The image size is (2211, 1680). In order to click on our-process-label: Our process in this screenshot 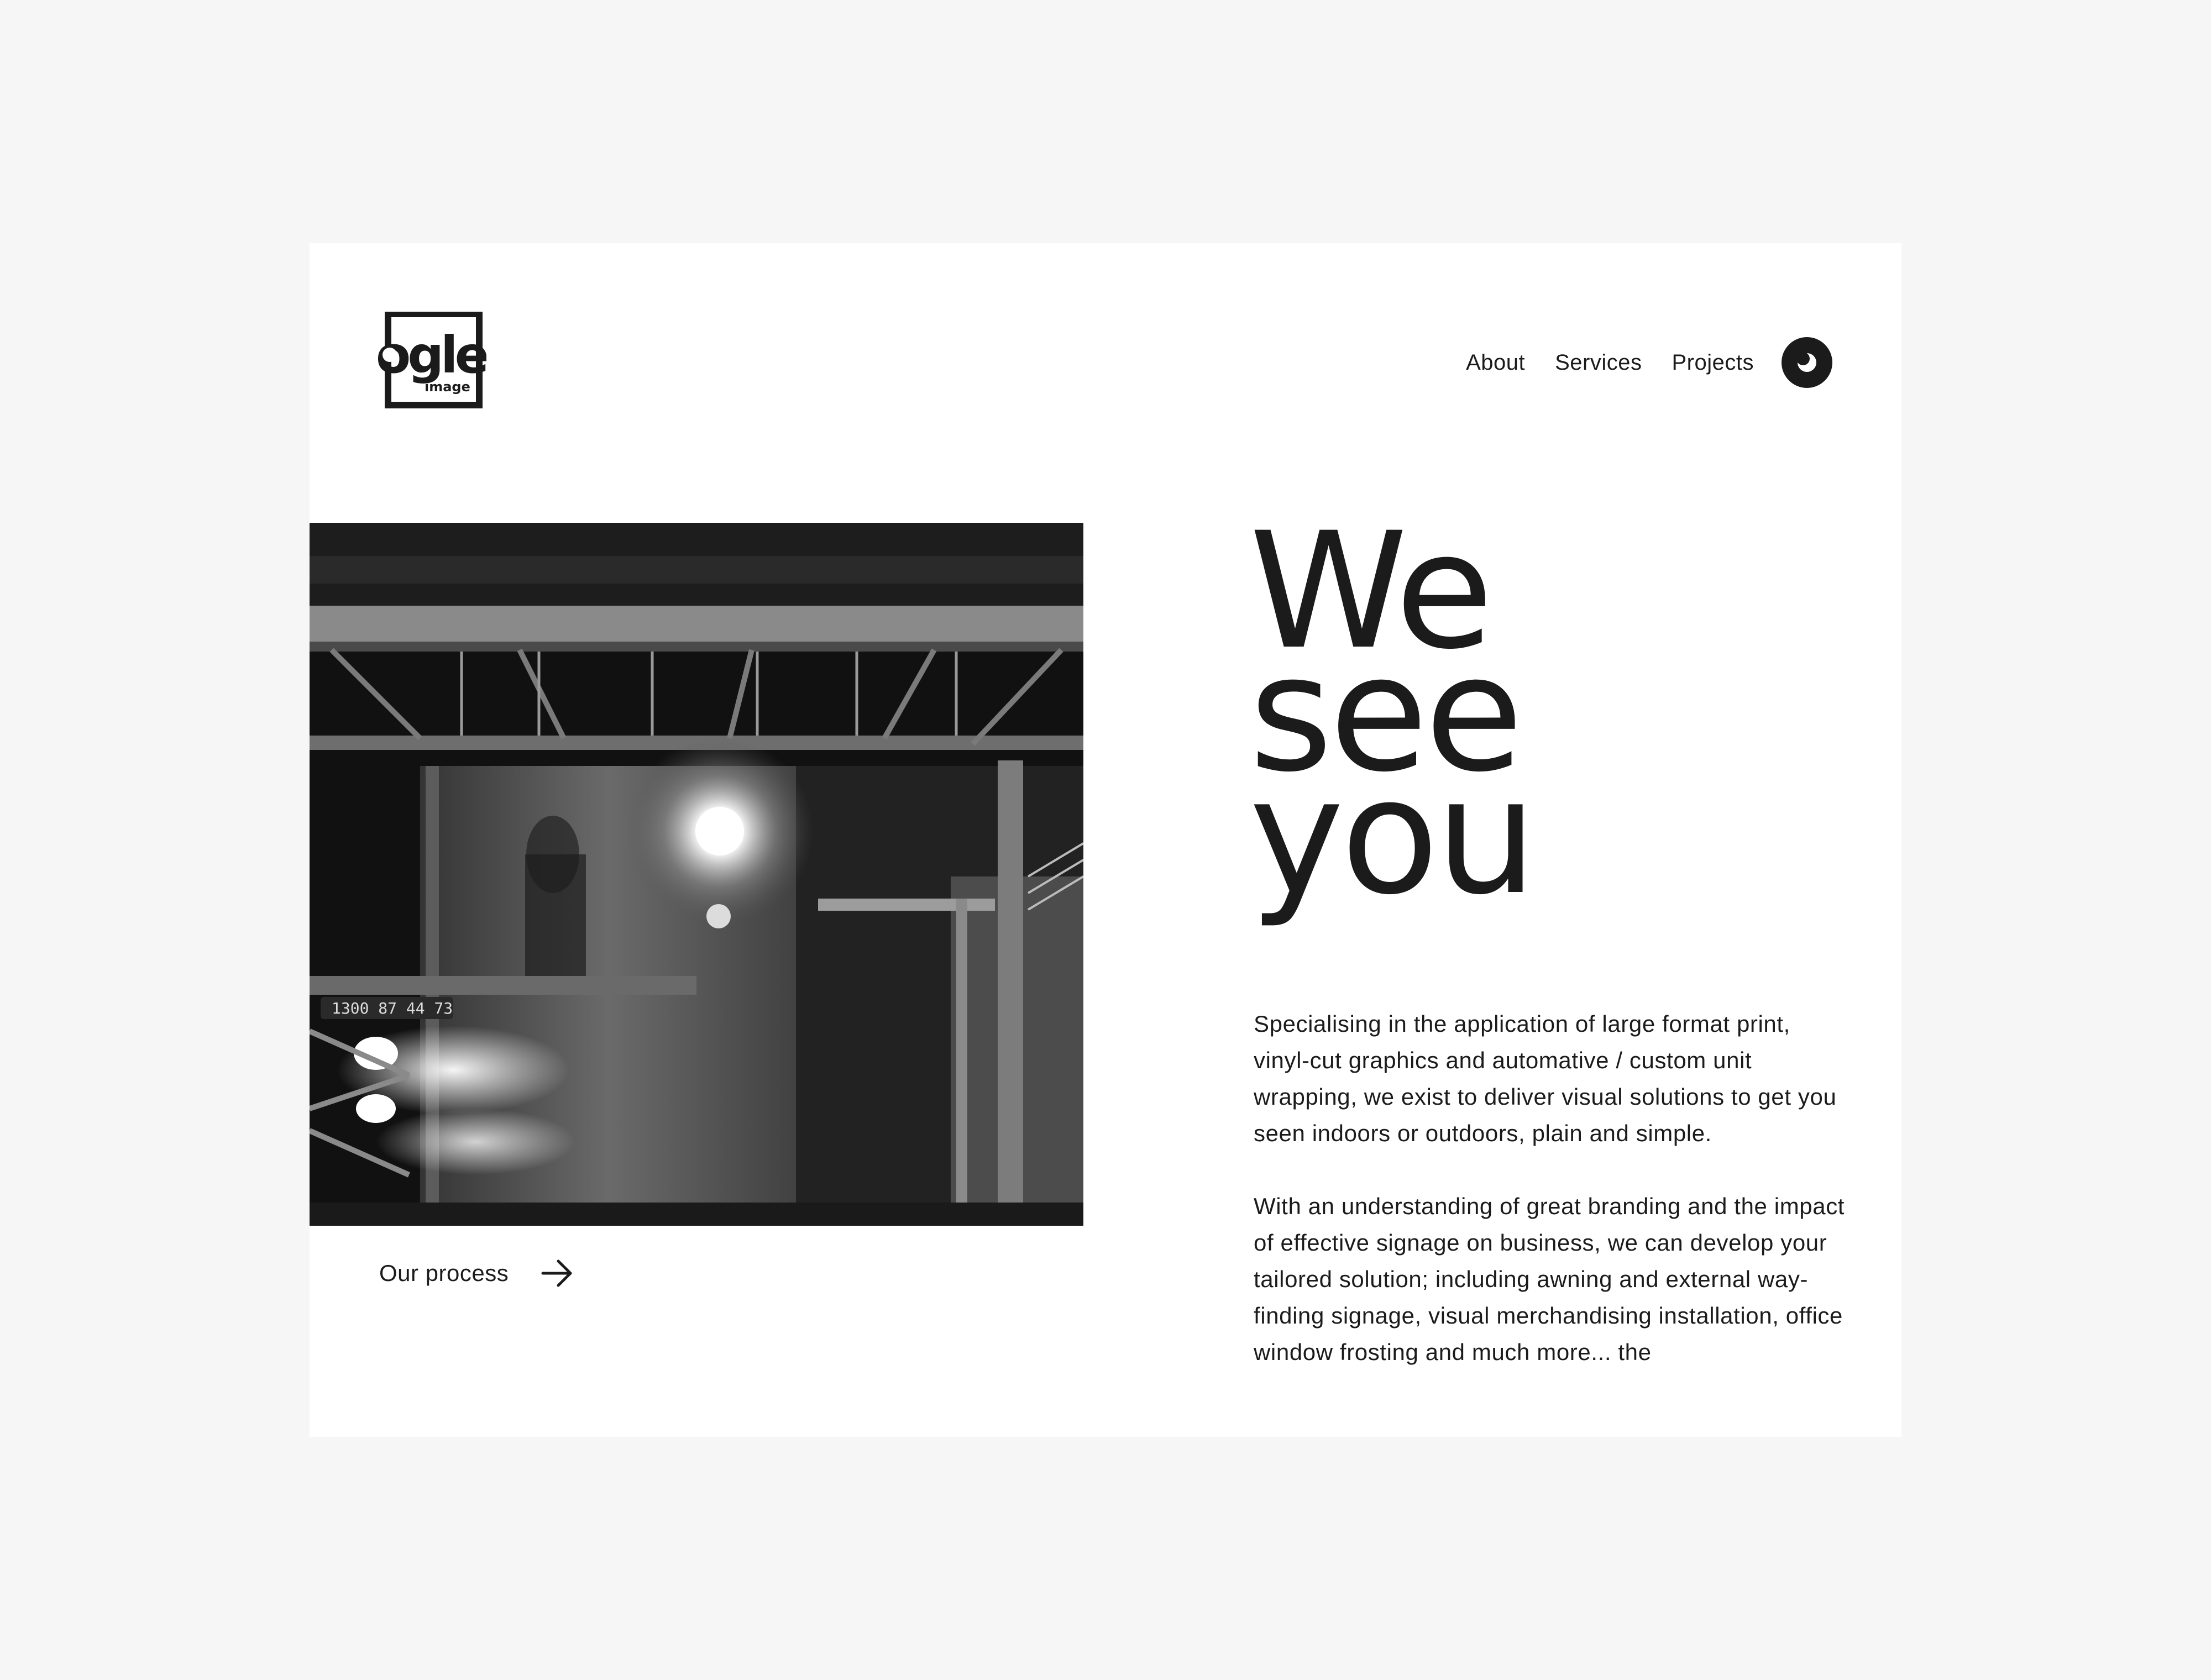, I will do `click(444, 1273)`.